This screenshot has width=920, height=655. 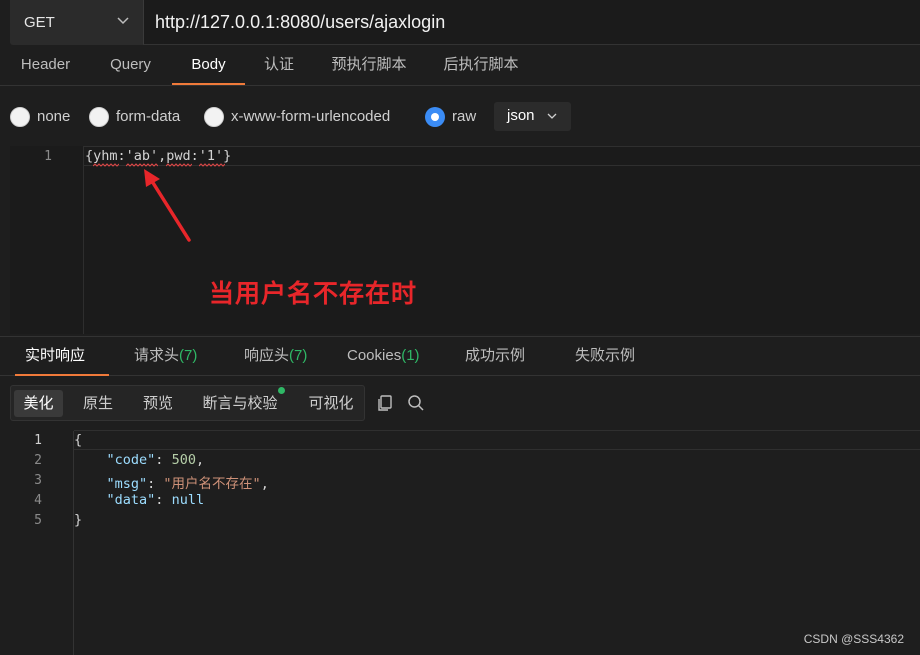 What do you see at coordinates (369, 65) in the screenshot?
I see `tab-pre-script: 预执行脚本` at bounding box center [369, 65].